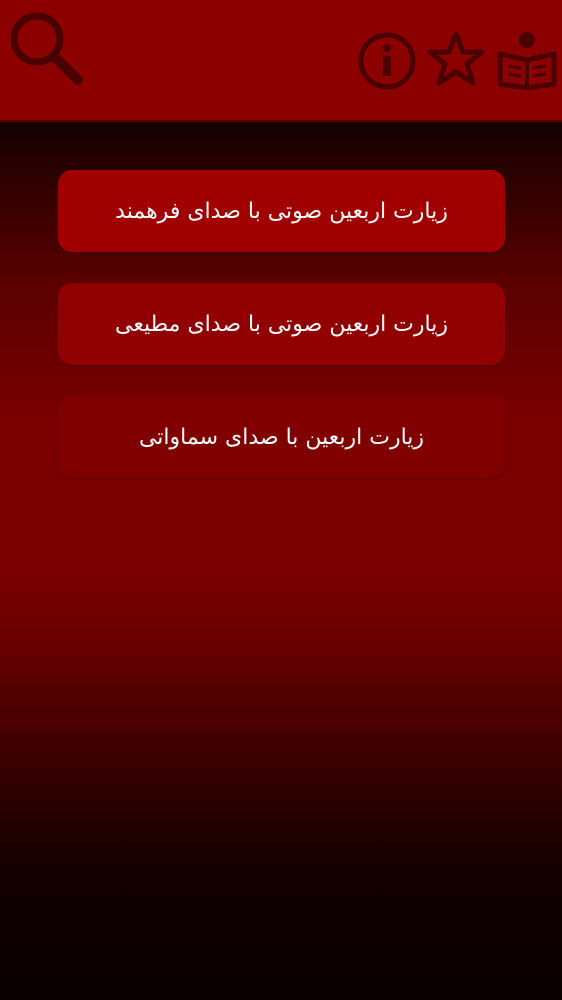 The height and width of the screenshot is (1000, 562). I want to click on menu-button-motiei: زیارت اربعین صوتی با صدای مطیعی, so click(281, 324).